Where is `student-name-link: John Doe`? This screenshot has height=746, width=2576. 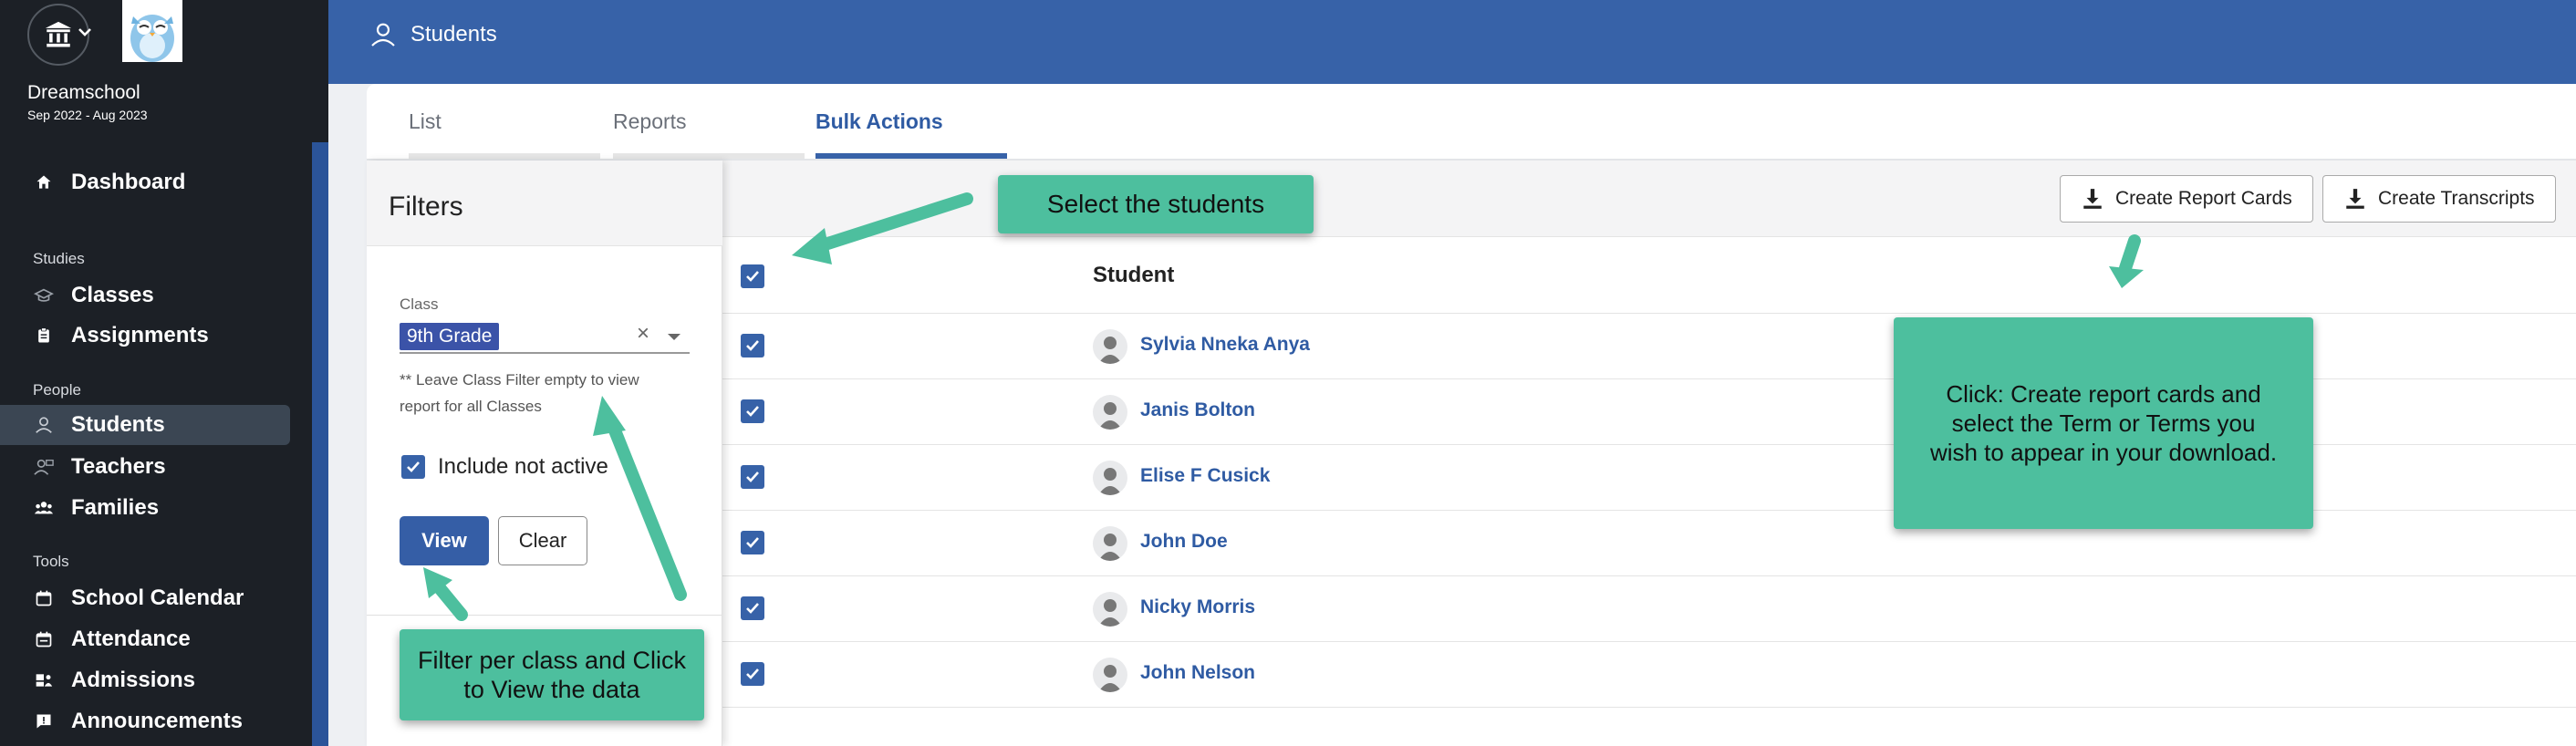 student-name-link: John Doe is located at coordinates (1184, 542).